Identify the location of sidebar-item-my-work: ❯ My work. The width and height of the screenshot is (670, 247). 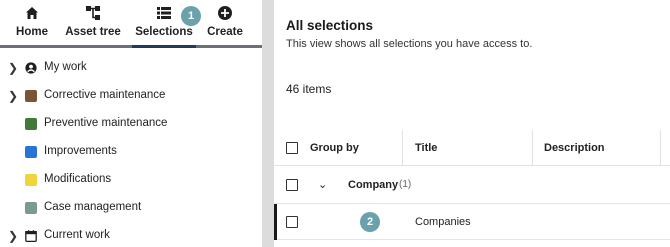
(131, 69).